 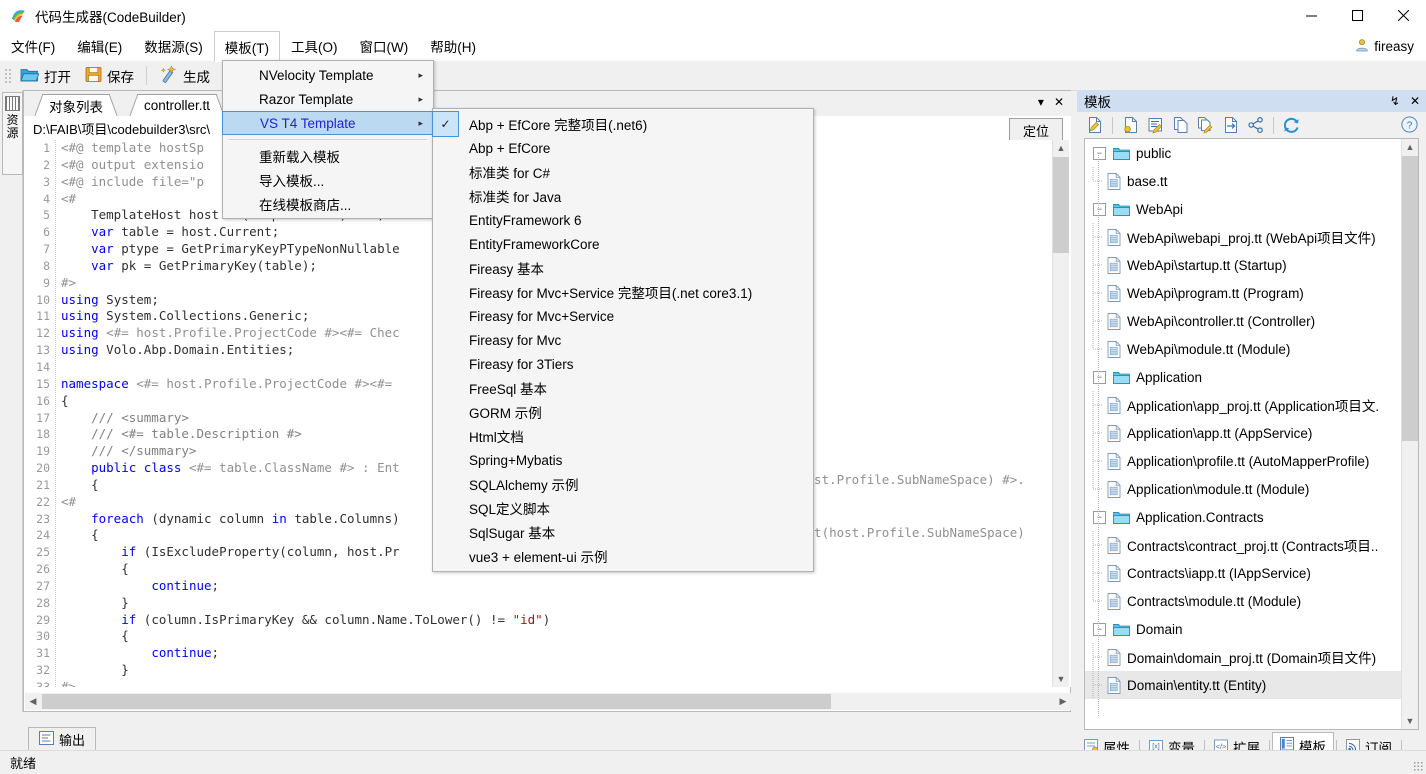 What do you see at coordinates (1036, 130) in the screenshot?
I see `locate-button: 定位` at bounding box center [1036, 130].